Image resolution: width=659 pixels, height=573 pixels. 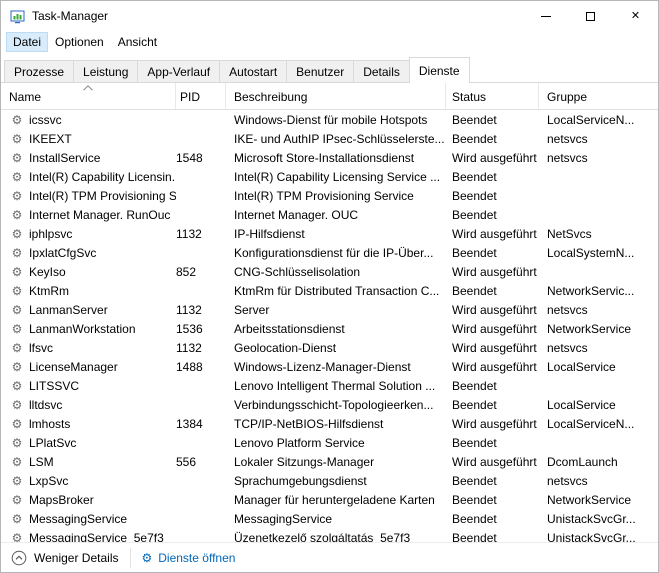 I want to click on service-group: NetworkService, so click(x=589, y=499).